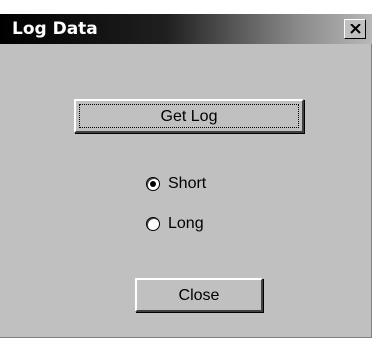 The image size is (374, 341). I want to click on close-label: Close, so click(199, 295).